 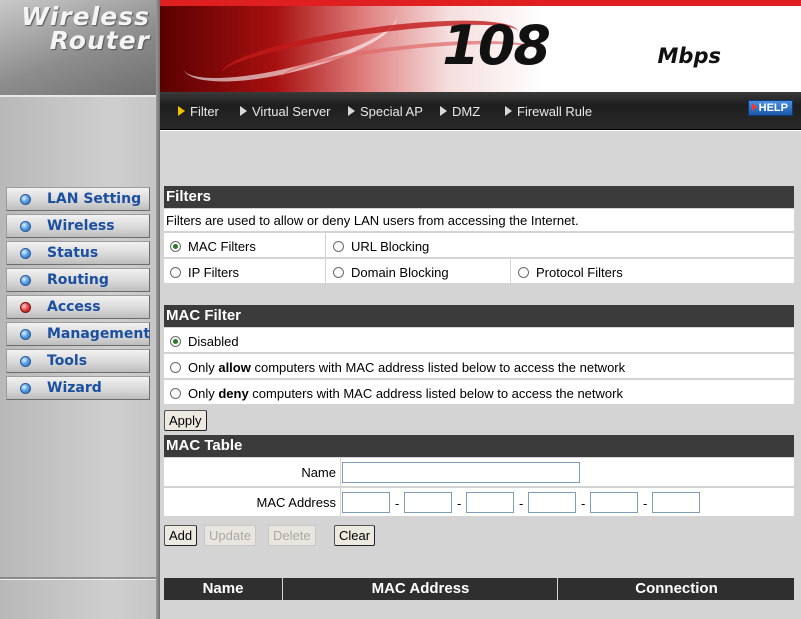 What do you see at coordinates (81, 226) in the screenshot?
I see `sidebar-item-label: Wireless` at bounding box center [81, 226].